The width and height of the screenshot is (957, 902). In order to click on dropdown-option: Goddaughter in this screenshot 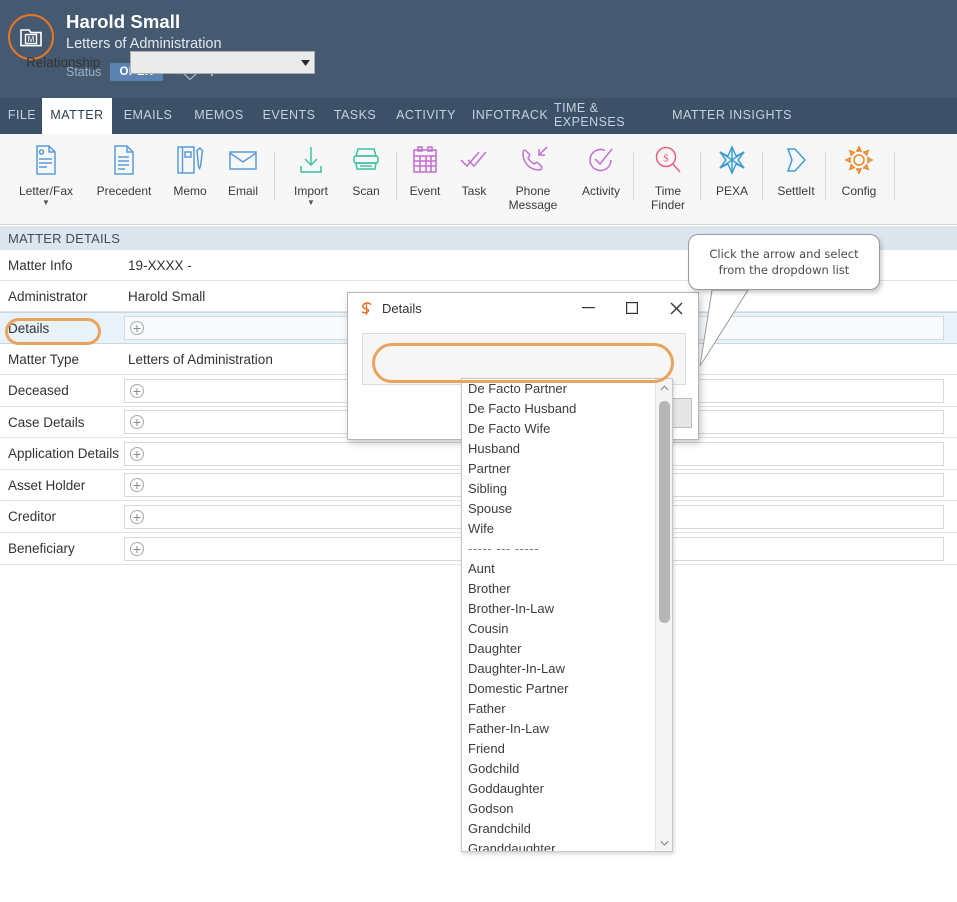, I will do `click(559, 789)`.